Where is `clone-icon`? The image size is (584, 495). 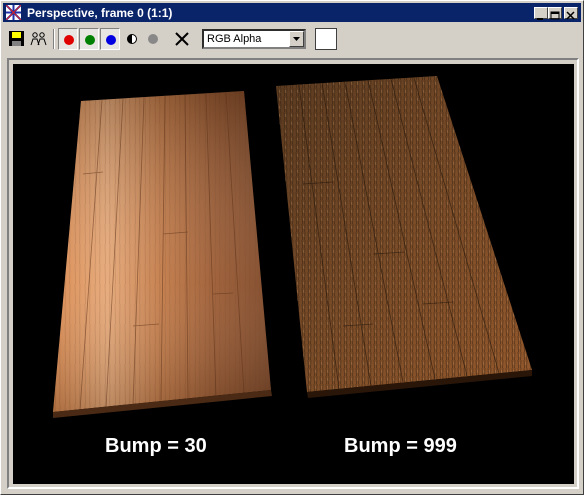 clone-icon is located at coordinates (38, 39).